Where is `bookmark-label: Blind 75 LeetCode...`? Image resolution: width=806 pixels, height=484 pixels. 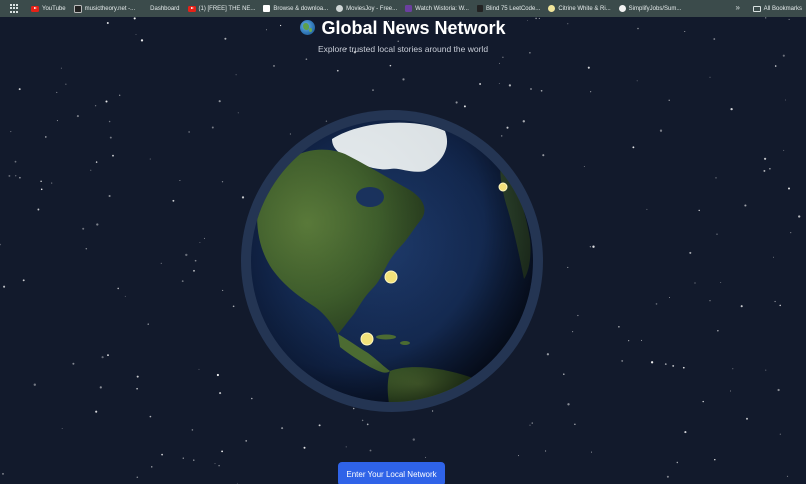 bookmark-label: Blind 75 LeetCode... is located at coordinates (513, 8).